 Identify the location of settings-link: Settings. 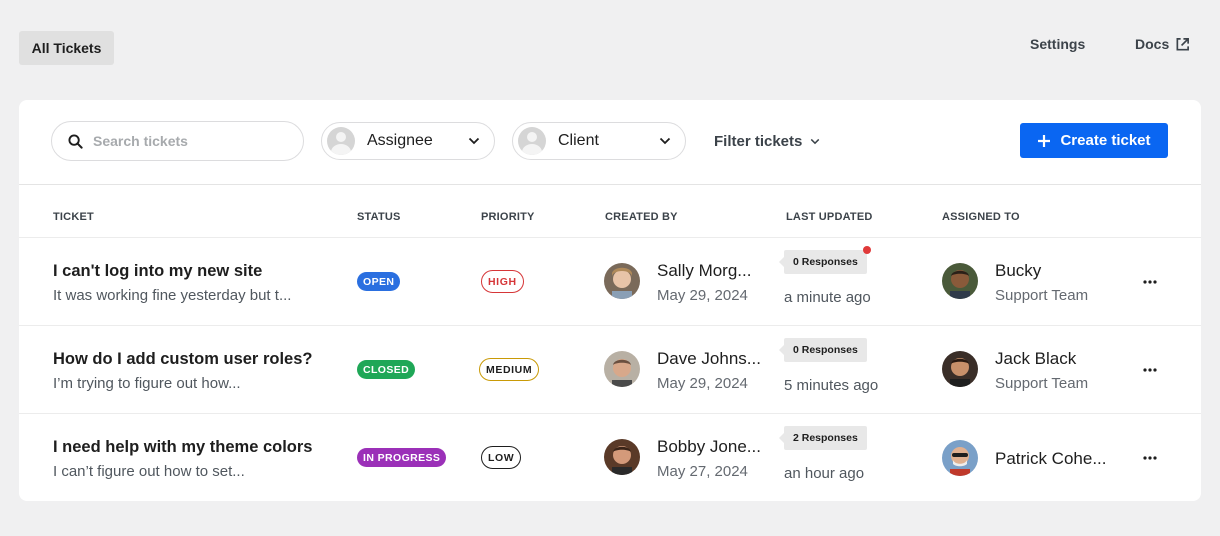
(1057, 44).